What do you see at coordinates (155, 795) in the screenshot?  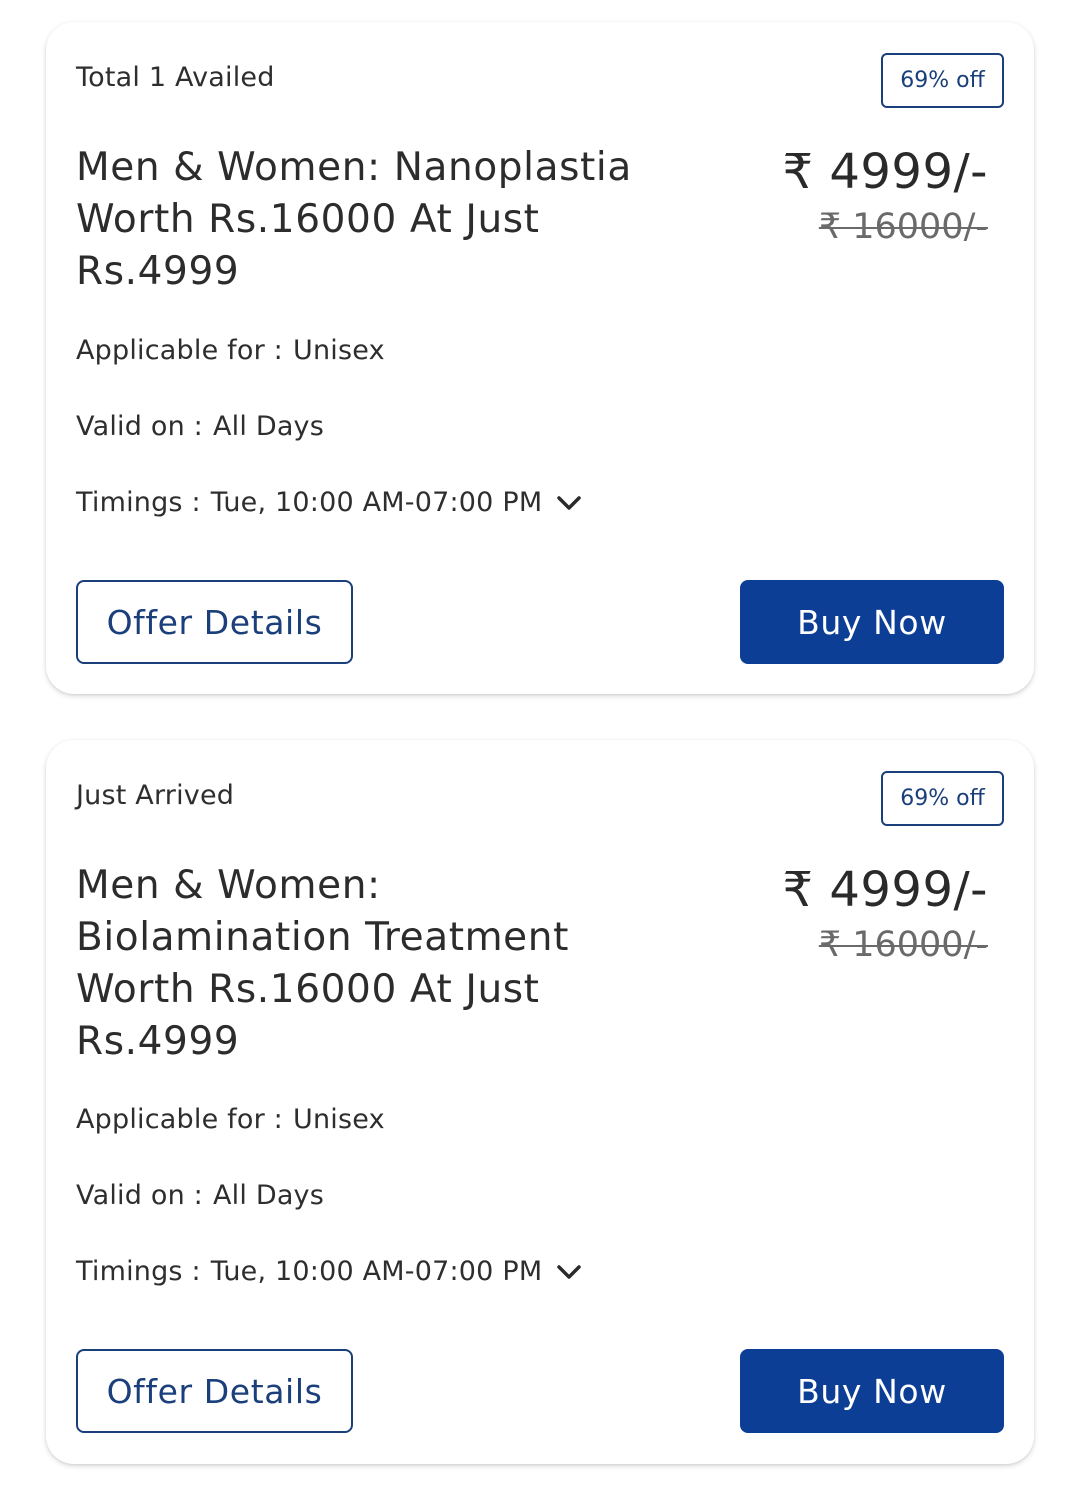 I see `offer-status: Just Arrived` at bounding box center [155, 795].